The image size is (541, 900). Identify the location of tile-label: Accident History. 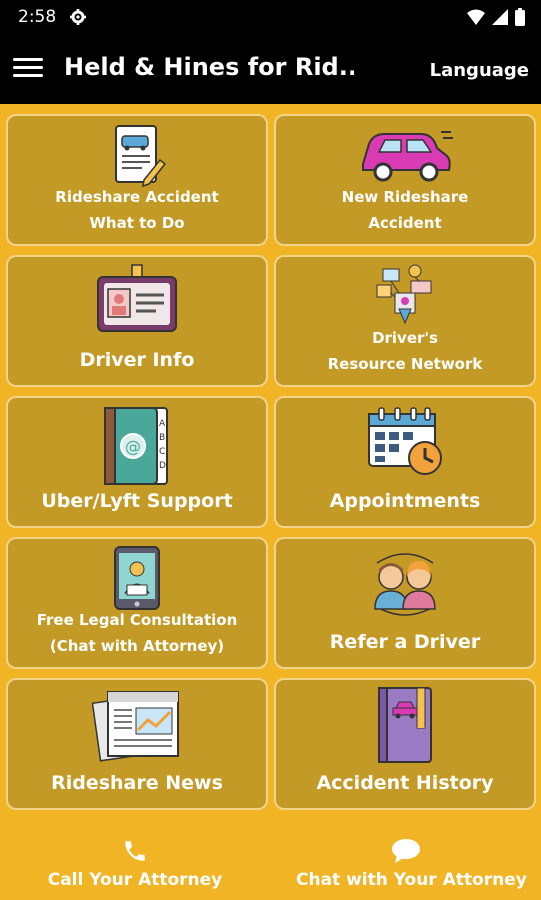
(405, 783).